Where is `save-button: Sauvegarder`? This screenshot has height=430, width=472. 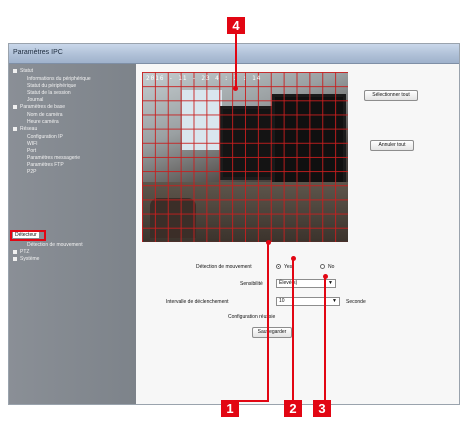
save-button: Sauvegarder is located at coordinates (272, 332).